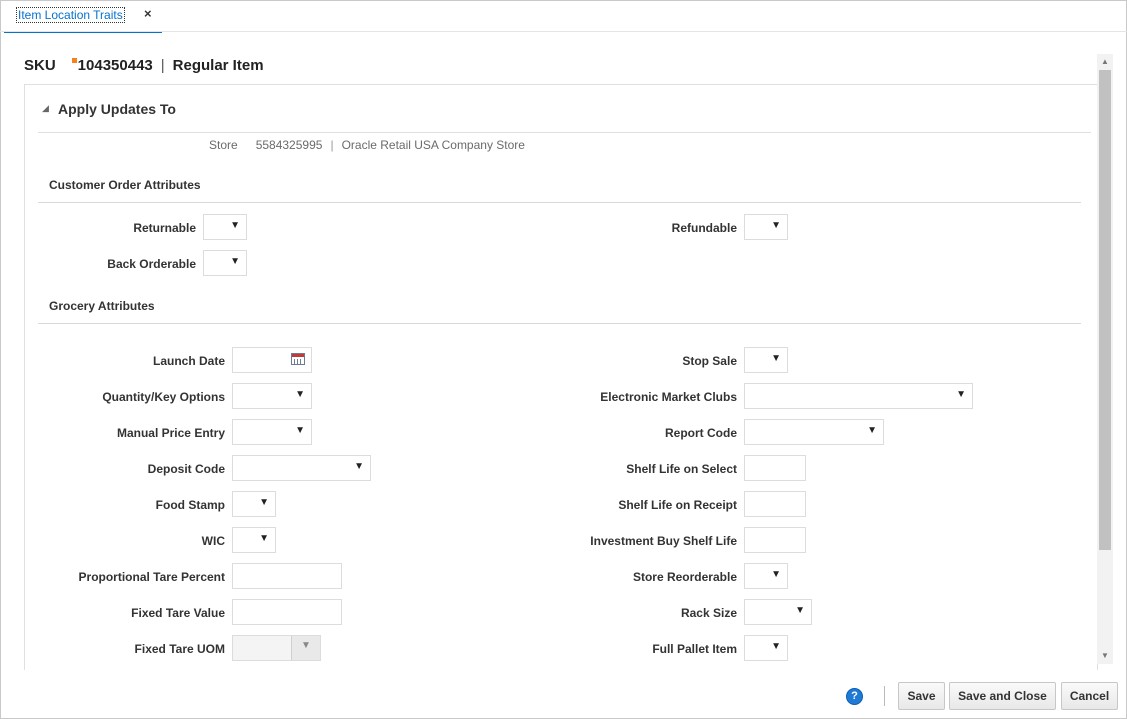  Describe the element at coordinates (102, 306) in the screenshot. I see `group-title-grocery: Grocery Attributes` at that location.